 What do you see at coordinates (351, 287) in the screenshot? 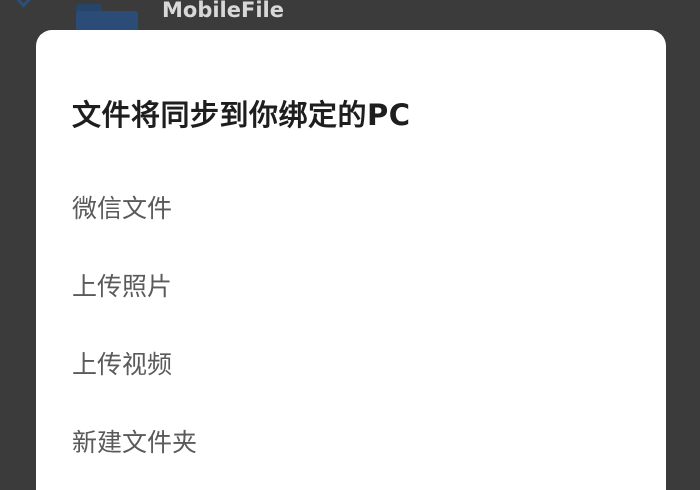
I see `menu-item-upload-photos: 上传照片` at bounding box center [351, 287].